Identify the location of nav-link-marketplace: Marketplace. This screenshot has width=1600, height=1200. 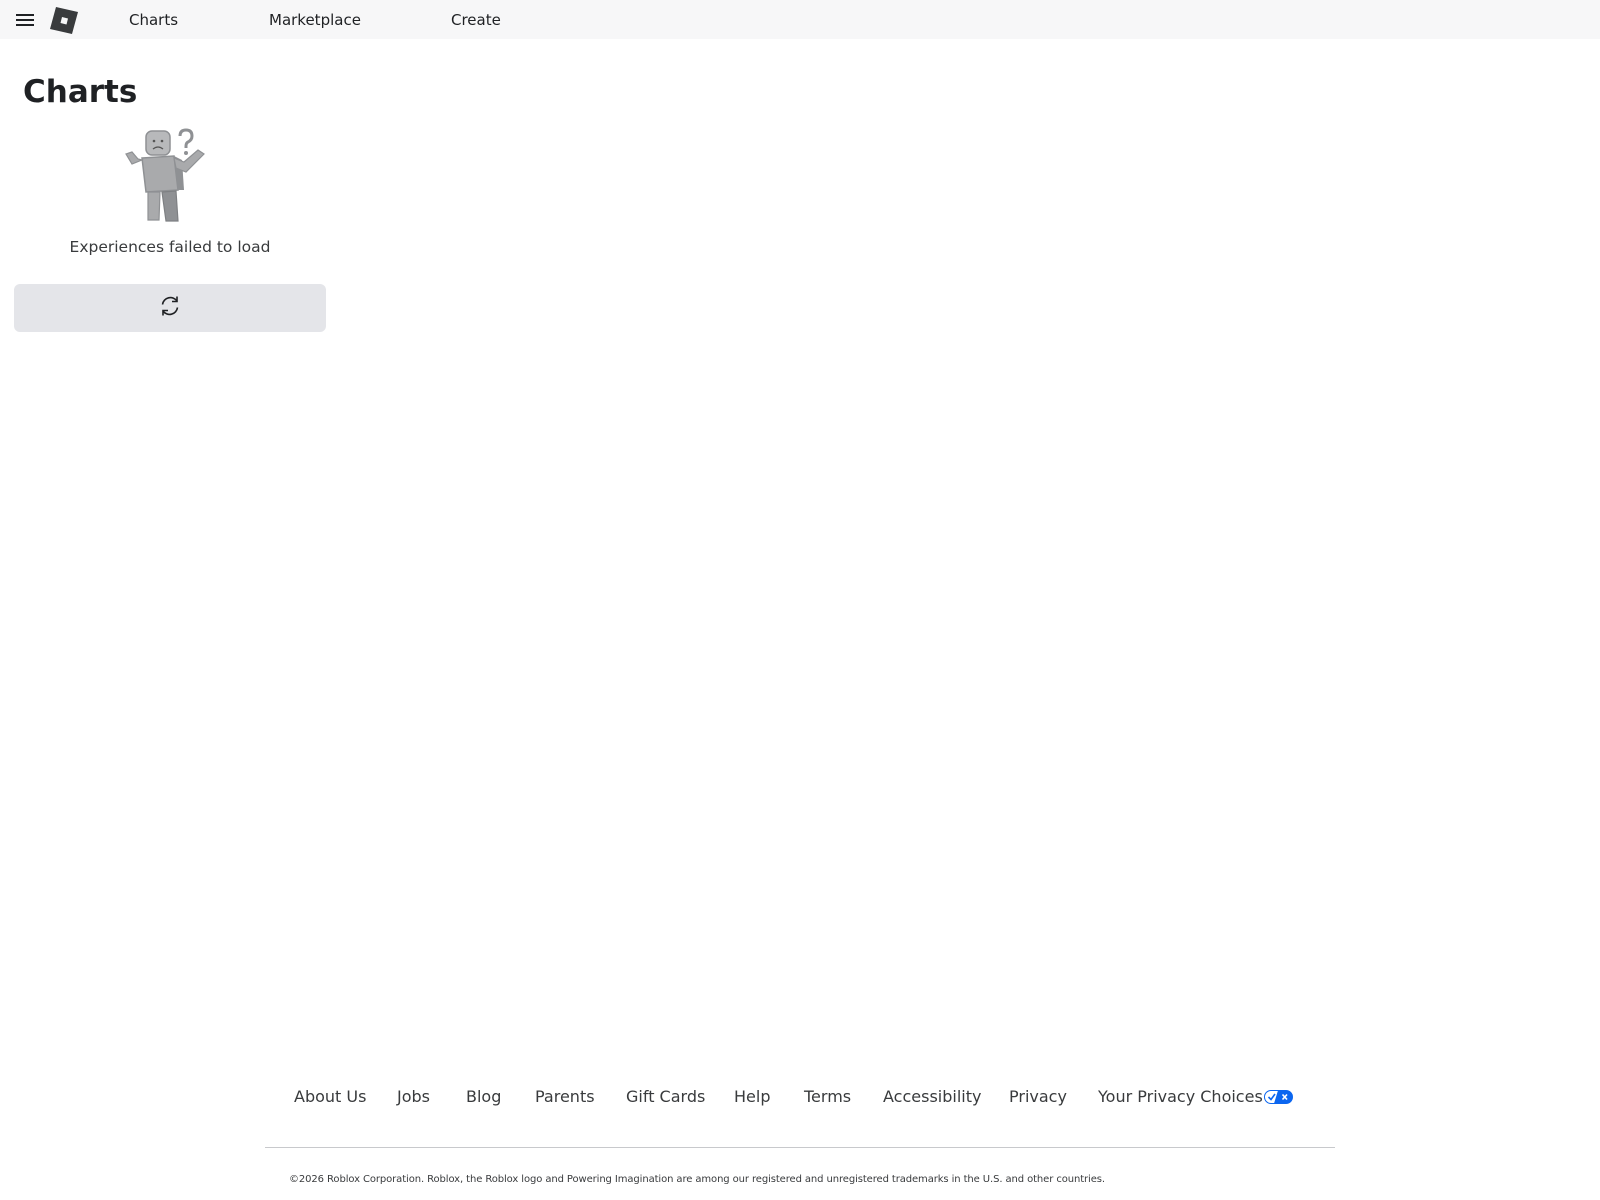
(315, 20).